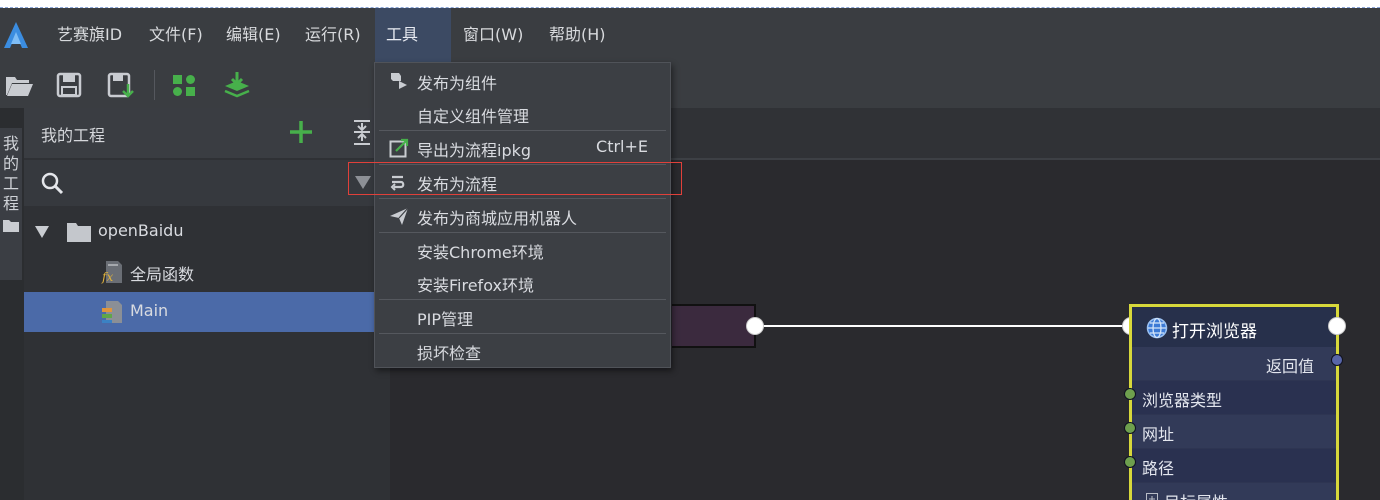 The width and height of the screenshot is (1380, 500). I want to click on side-tab-char: 我, so click(10, 143).